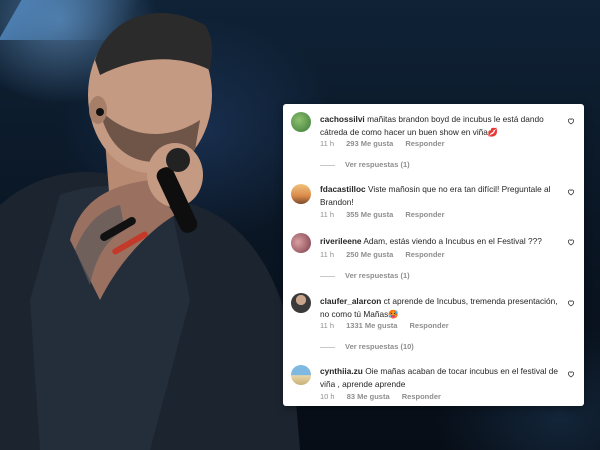 The height and width of the screenshot is (450, 600). What do you see at coordinates (342, 119) in the screenshot?
I see `comment-username: cachossilvi` at bounding box center [342, 119].